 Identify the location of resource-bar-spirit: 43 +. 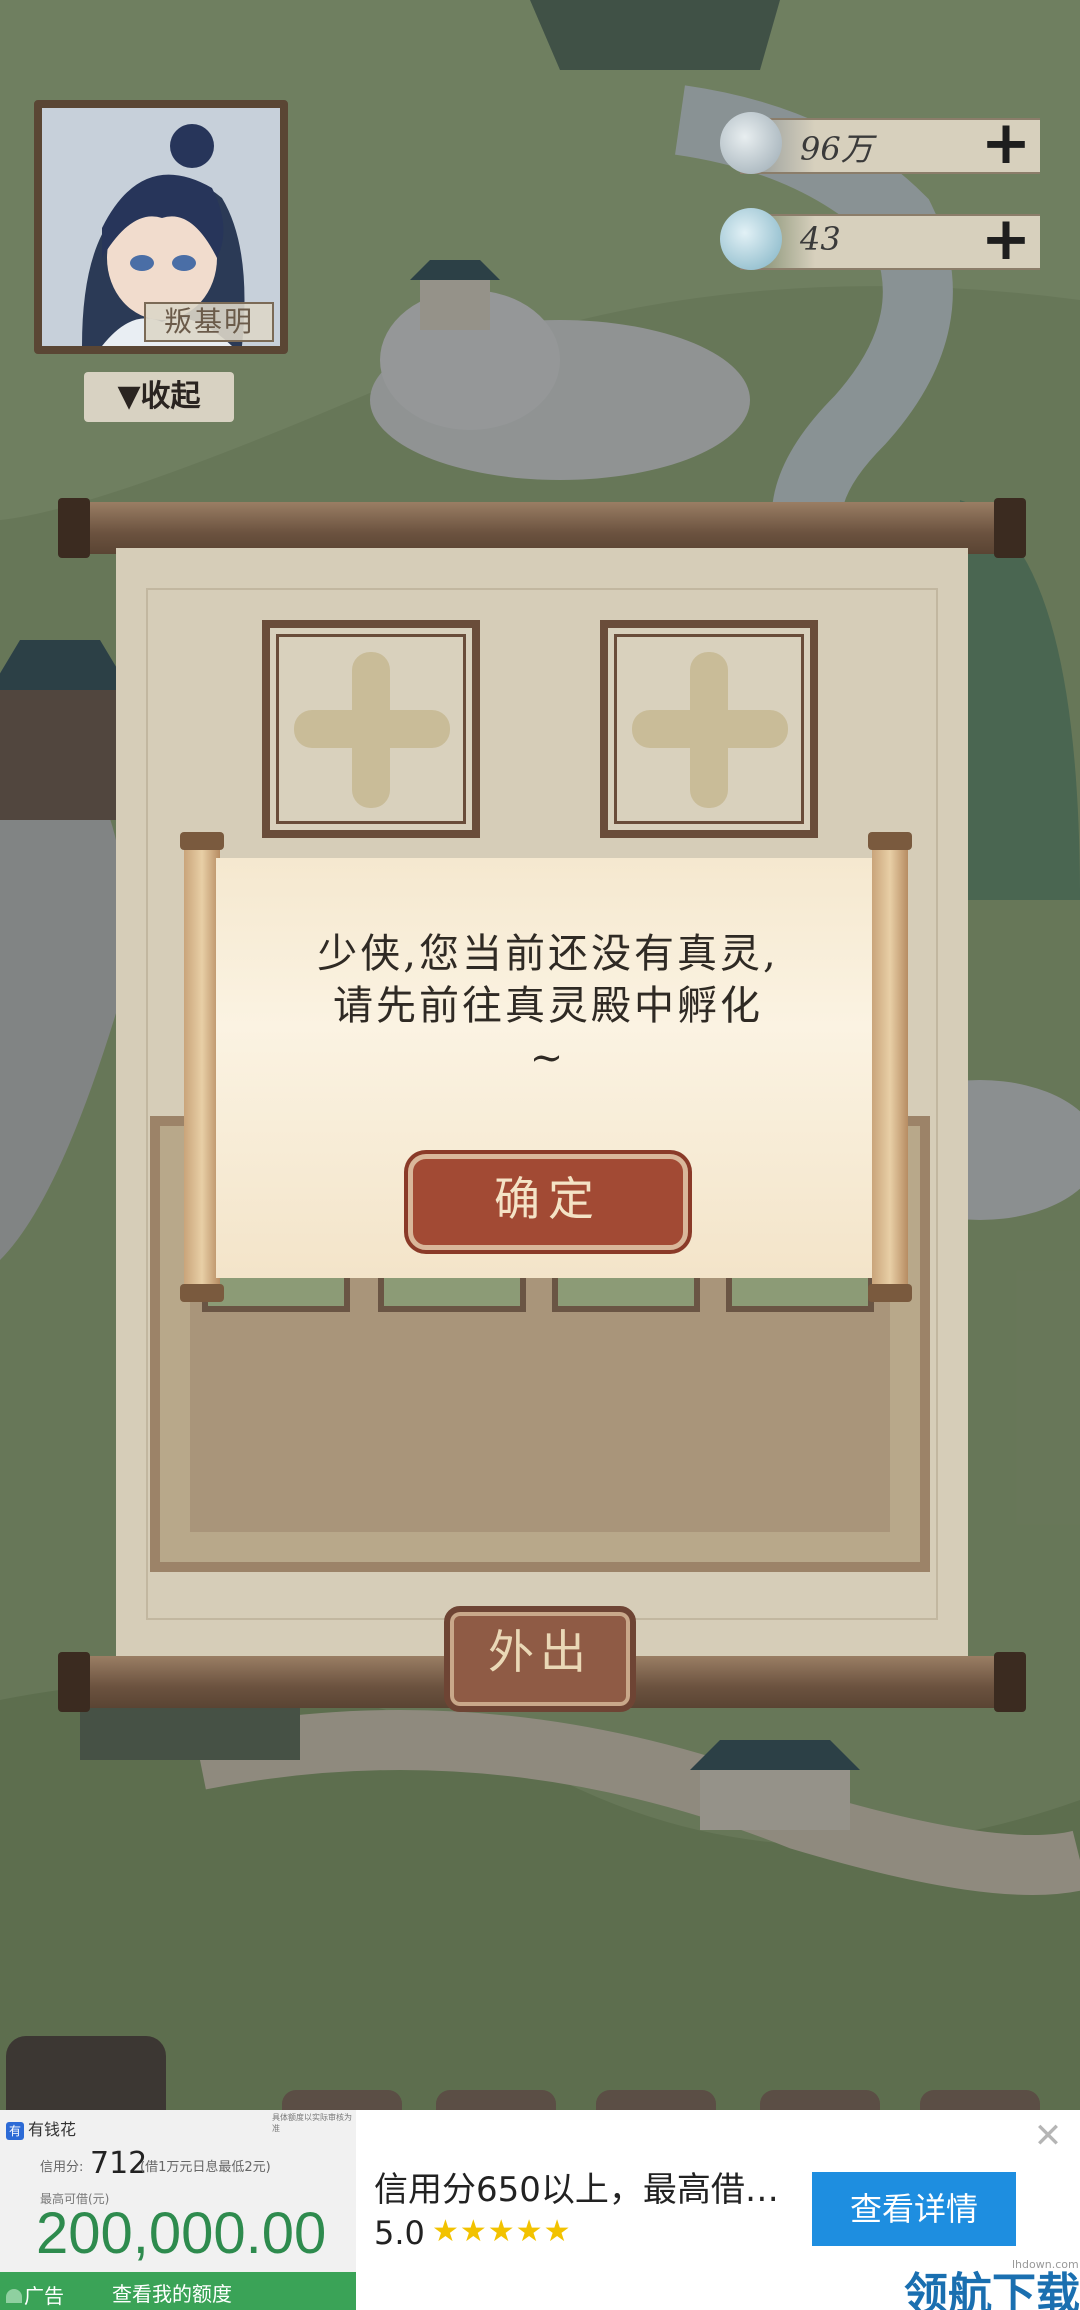
(860, 239).